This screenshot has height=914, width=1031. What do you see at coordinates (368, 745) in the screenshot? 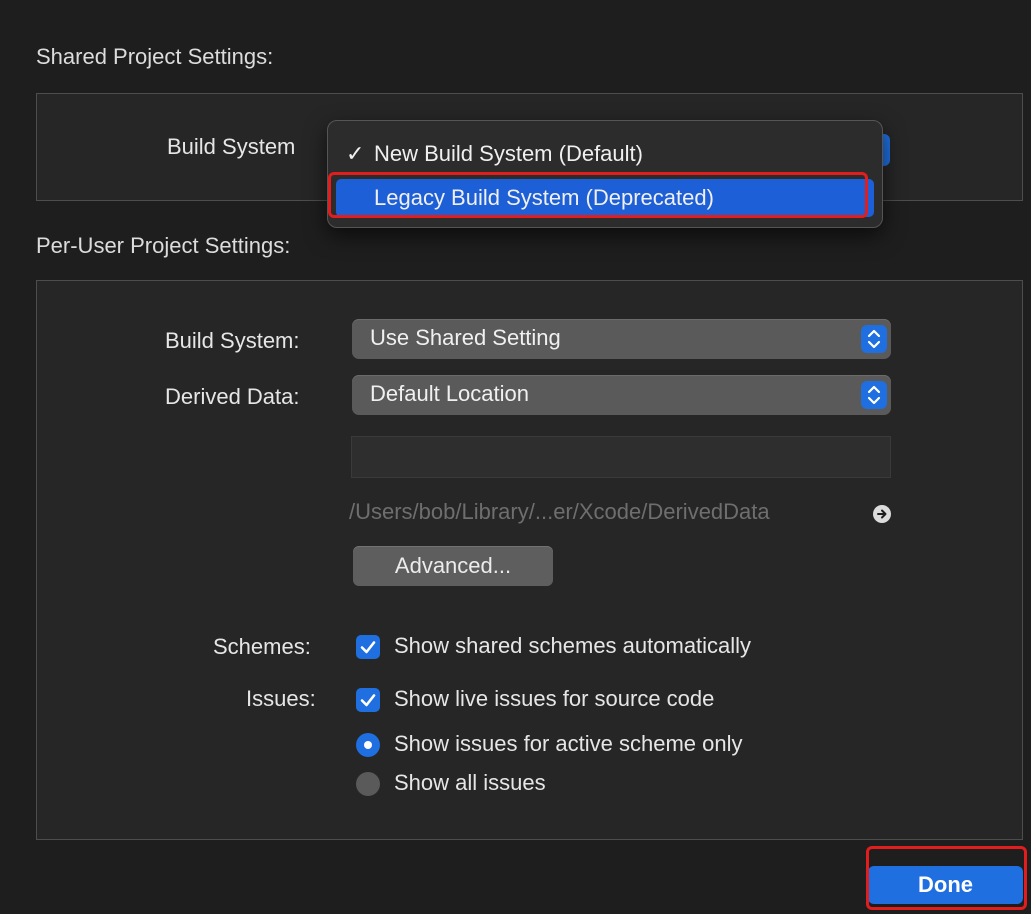
I see `radio-selected-icon` at bounding box center [368, 745].